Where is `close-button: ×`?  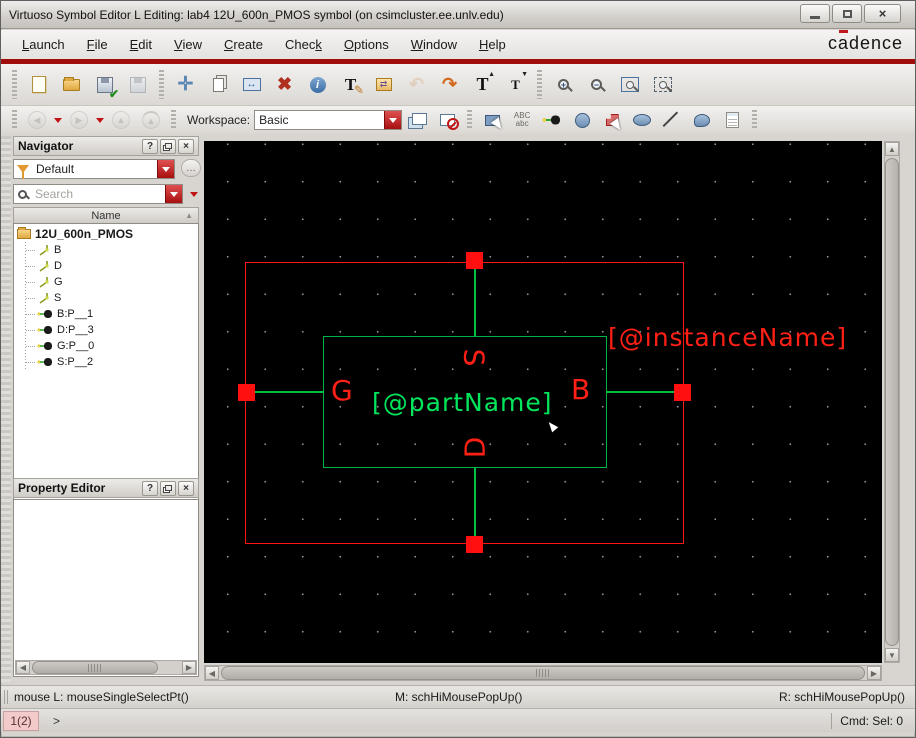
close-button: × is located at coordinates (882, 13).